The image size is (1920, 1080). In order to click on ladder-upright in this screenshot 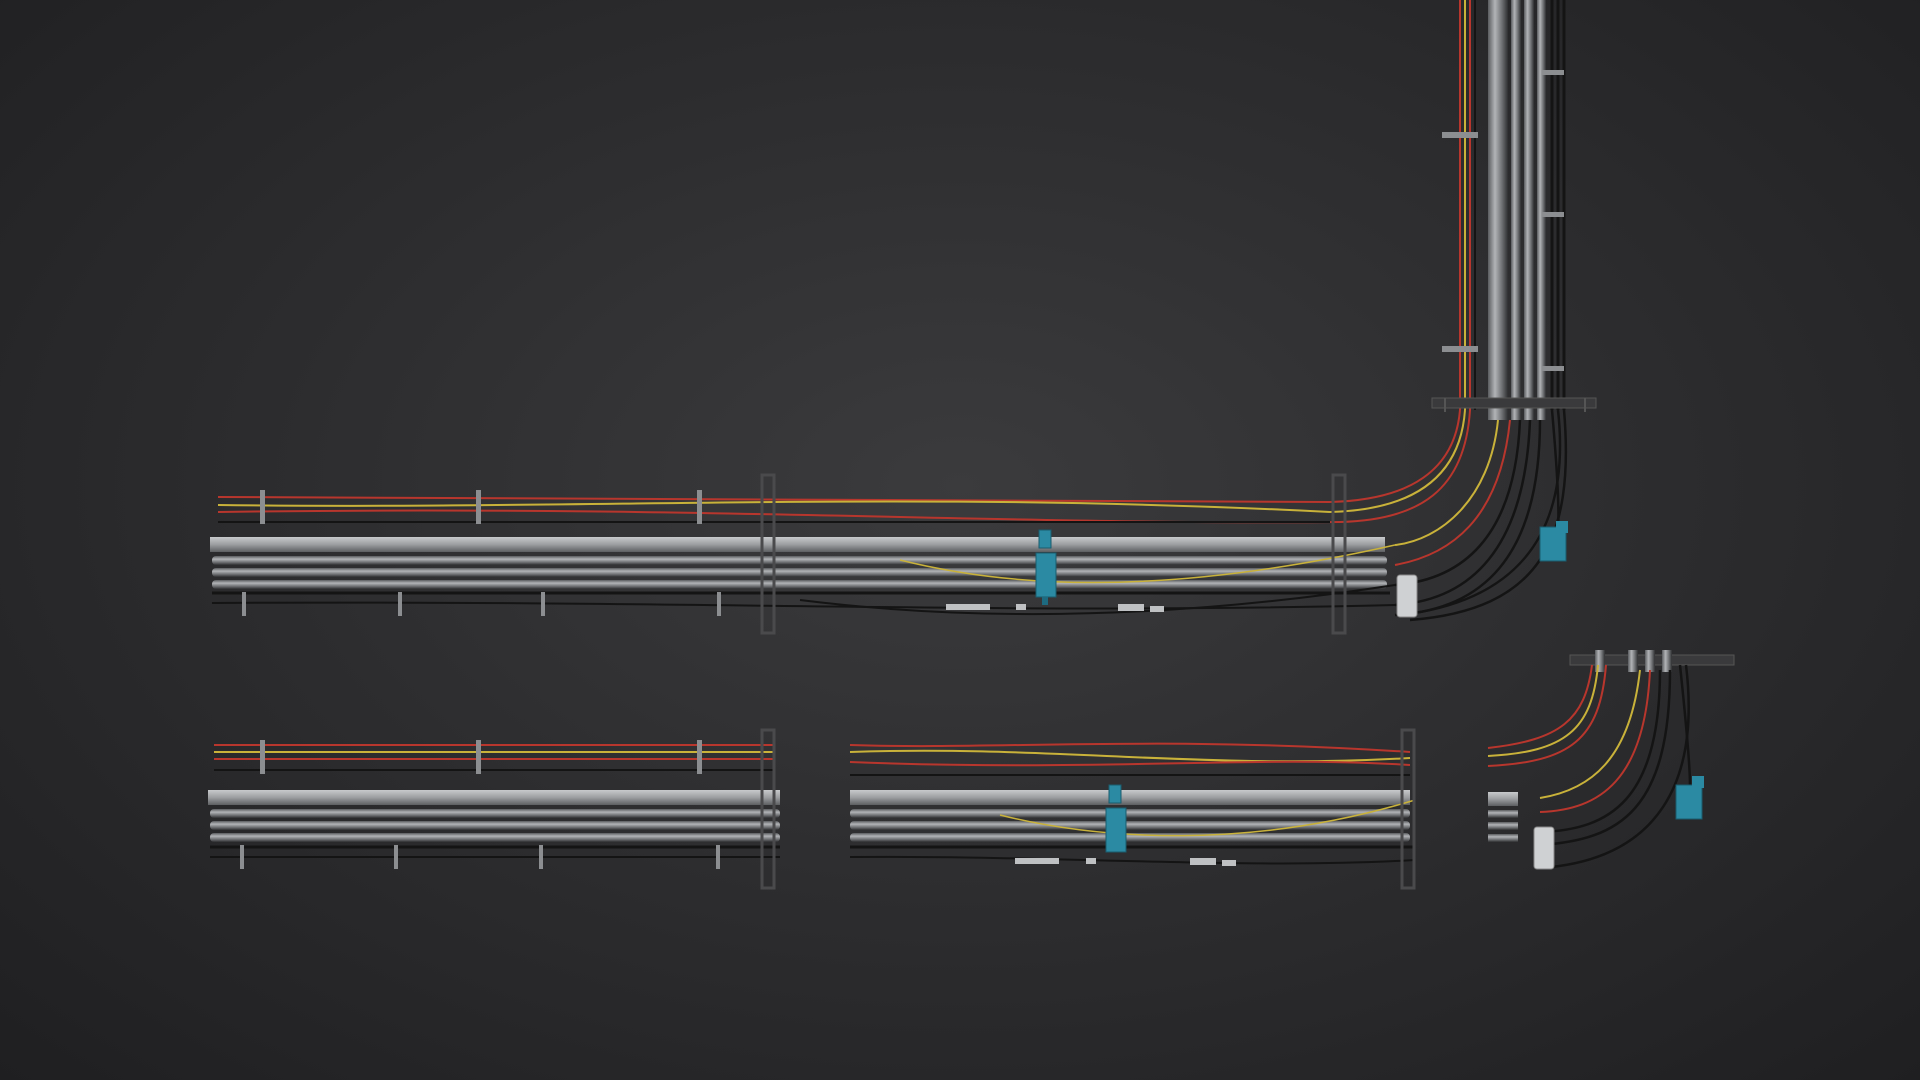, I will do `click(1339, 554)`.